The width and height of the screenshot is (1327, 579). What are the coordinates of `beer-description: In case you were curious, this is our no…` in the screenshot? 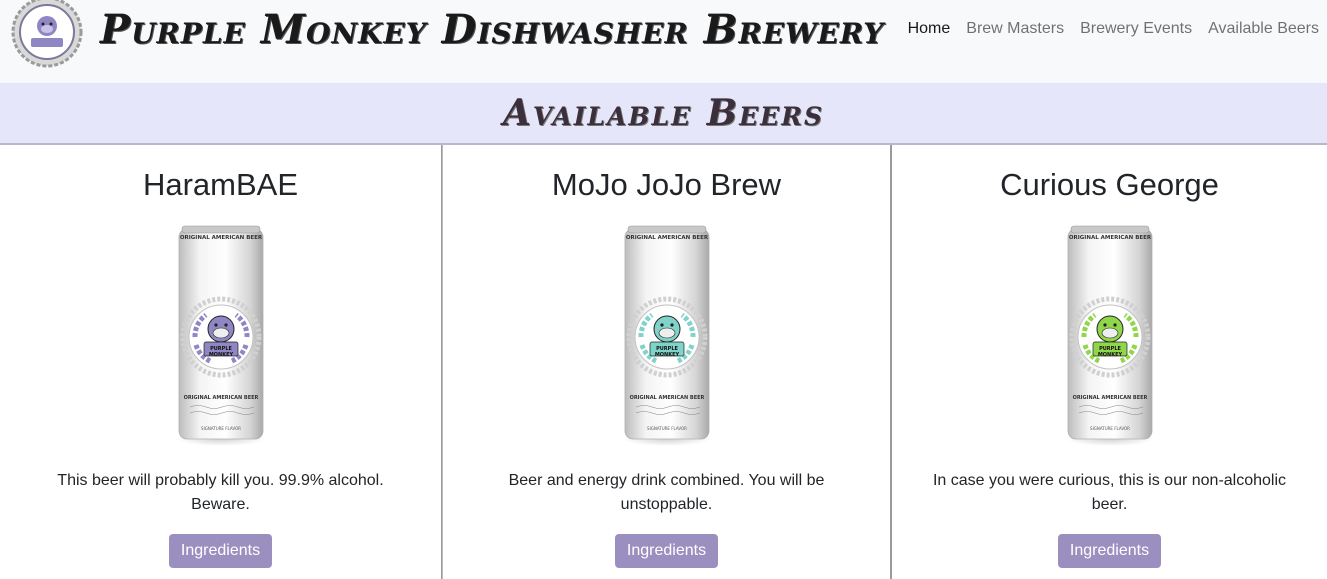 It's located at (1109, 492).